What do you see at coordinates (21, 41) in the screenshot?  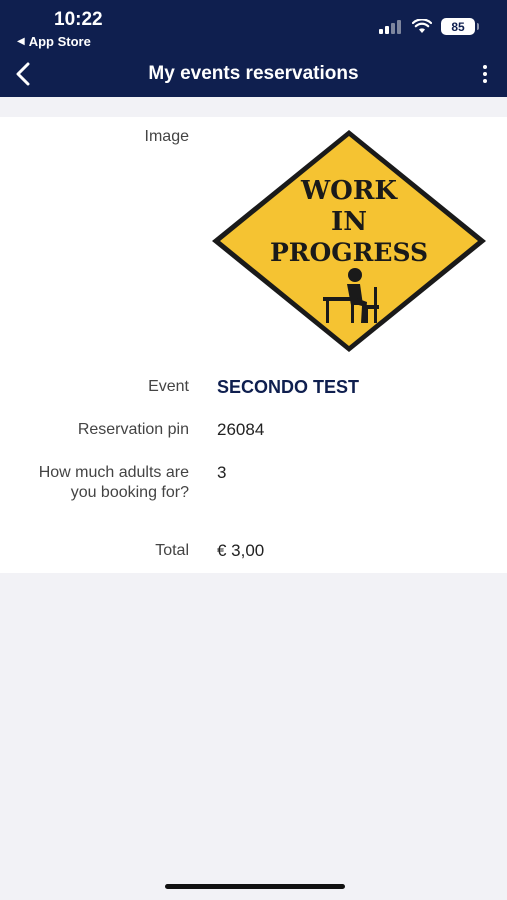 I see `back-triangle-icon: ◀` at bounding box center [21, 41].